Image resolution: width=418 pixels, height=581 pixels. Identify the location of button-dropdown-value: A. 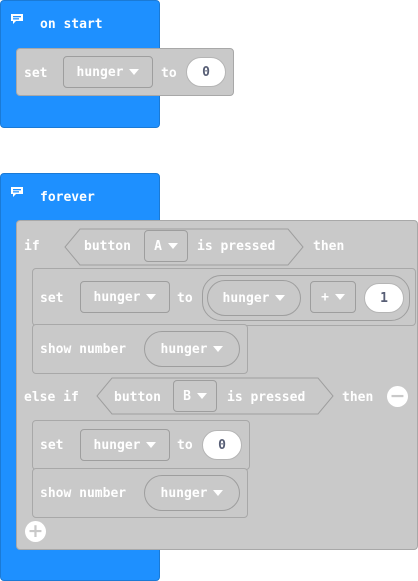
(158, 246).